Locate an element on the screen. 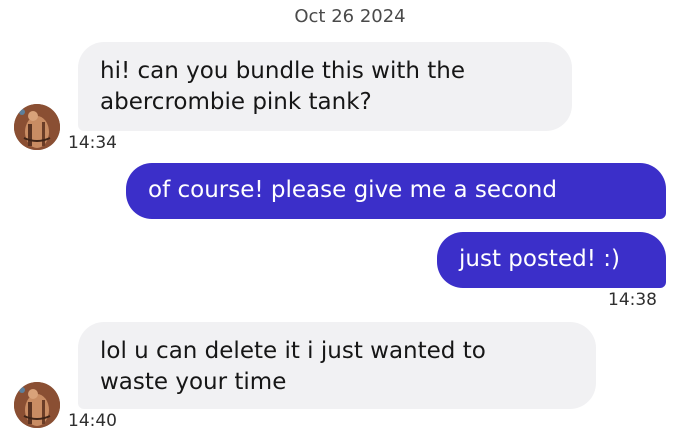  outgoing-message-bubble: just posted! :) is located at coordinates (551, 260).